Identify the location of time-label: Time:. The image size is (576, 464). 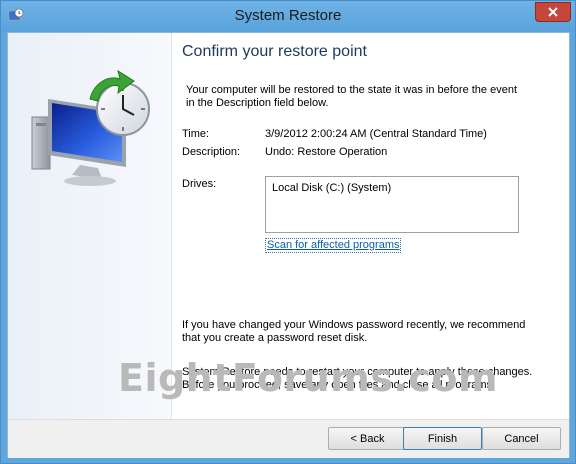
(196, 134).